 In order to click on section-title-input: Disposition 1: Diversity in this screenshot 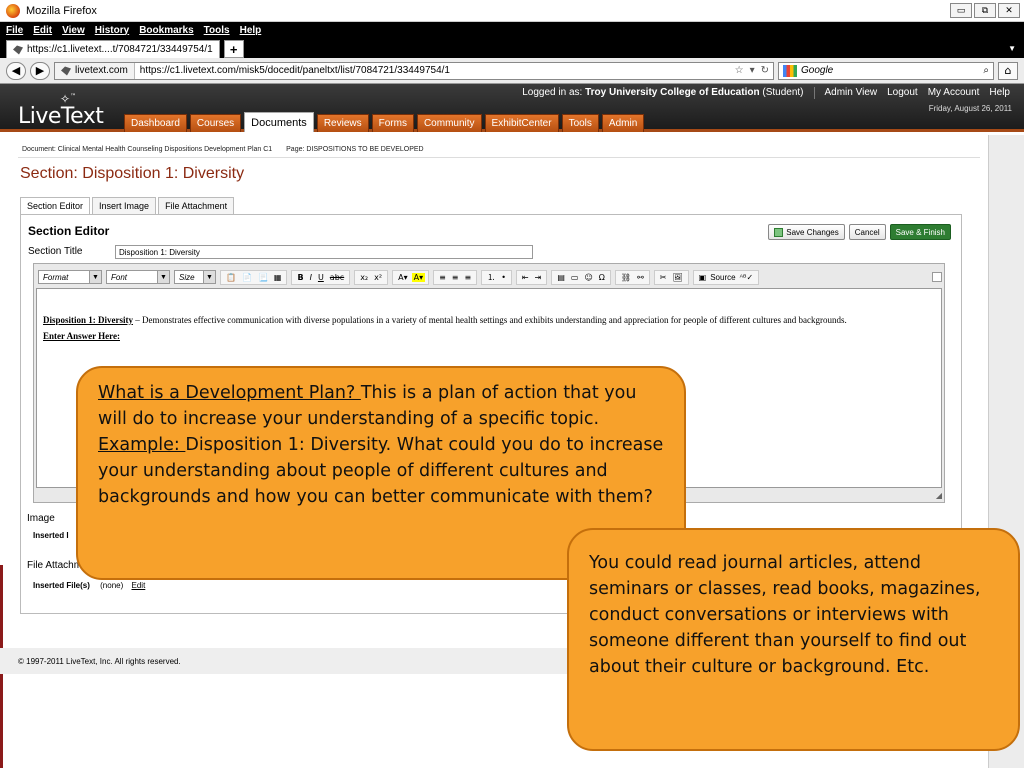, I will do `click(324, 252)`.